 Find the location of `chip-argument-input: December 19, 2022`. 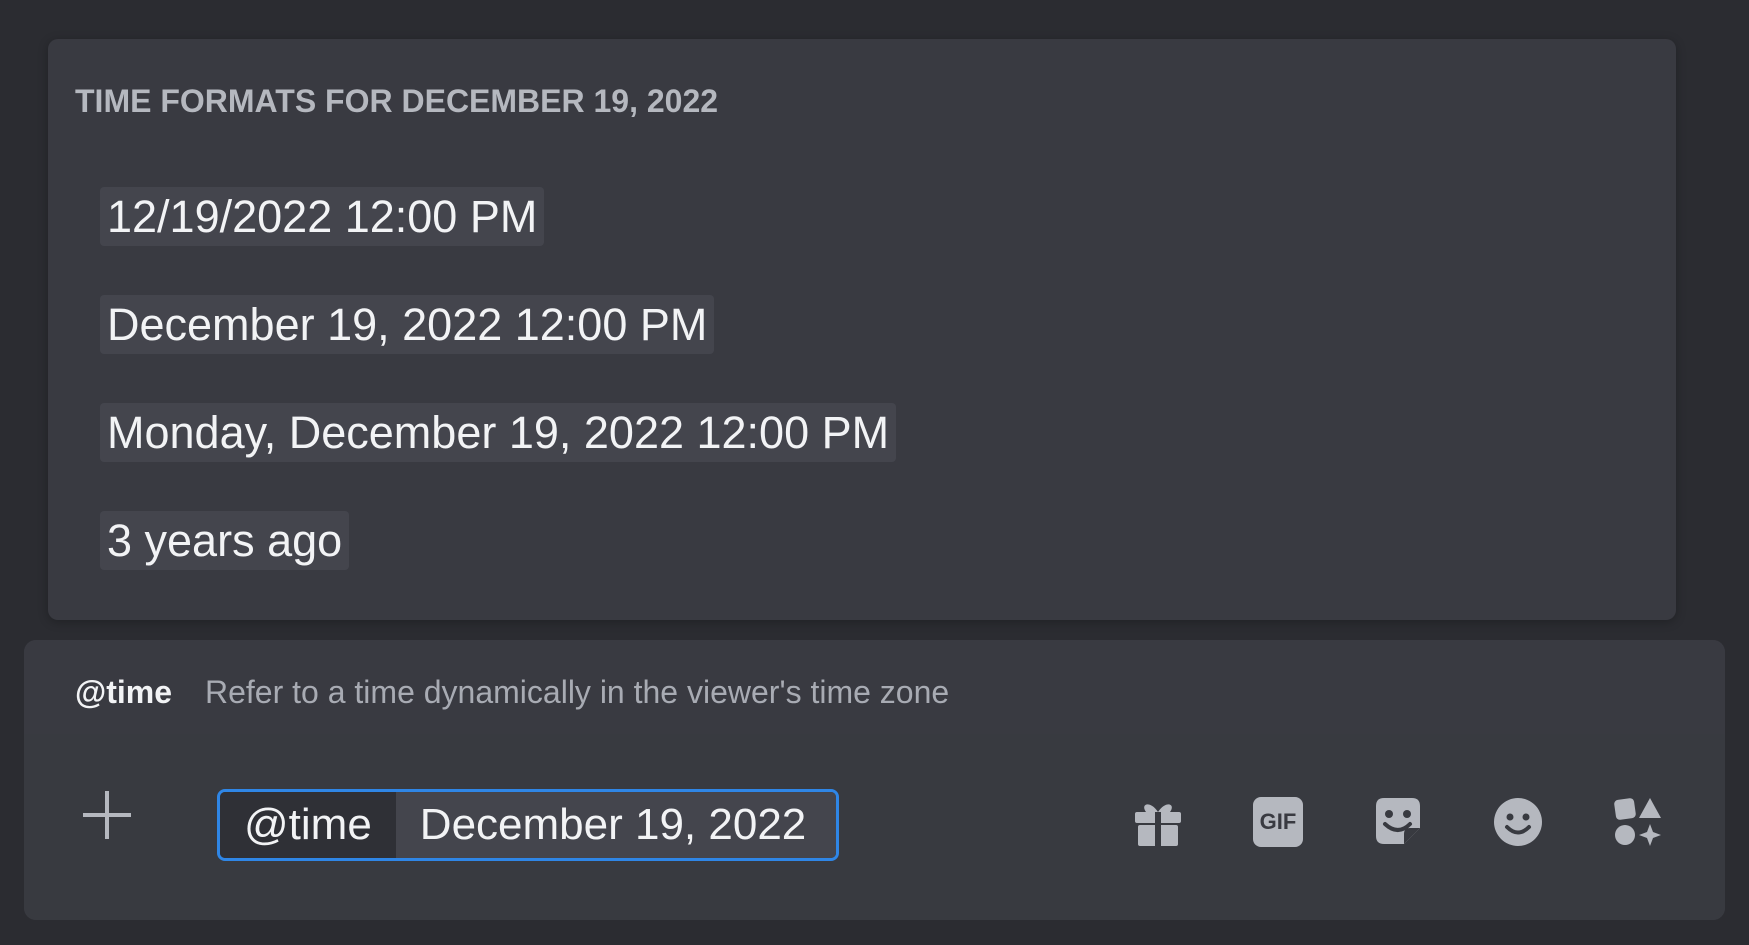

chip-argument-input: December 19, 2022 is located at coordinates (615, 825).